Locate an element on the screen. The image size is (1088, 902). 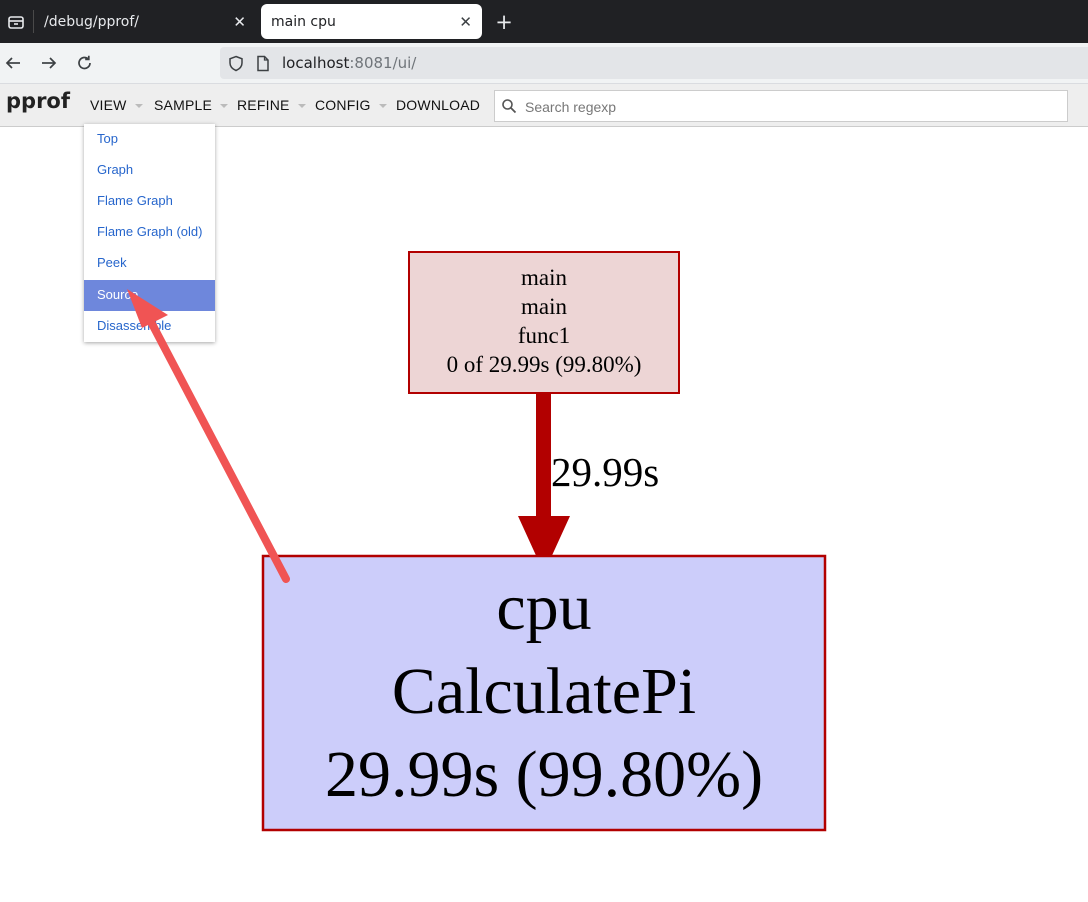
browser-nav-bar: localhost:8081/ui/ is located at coordinates (544, 63).